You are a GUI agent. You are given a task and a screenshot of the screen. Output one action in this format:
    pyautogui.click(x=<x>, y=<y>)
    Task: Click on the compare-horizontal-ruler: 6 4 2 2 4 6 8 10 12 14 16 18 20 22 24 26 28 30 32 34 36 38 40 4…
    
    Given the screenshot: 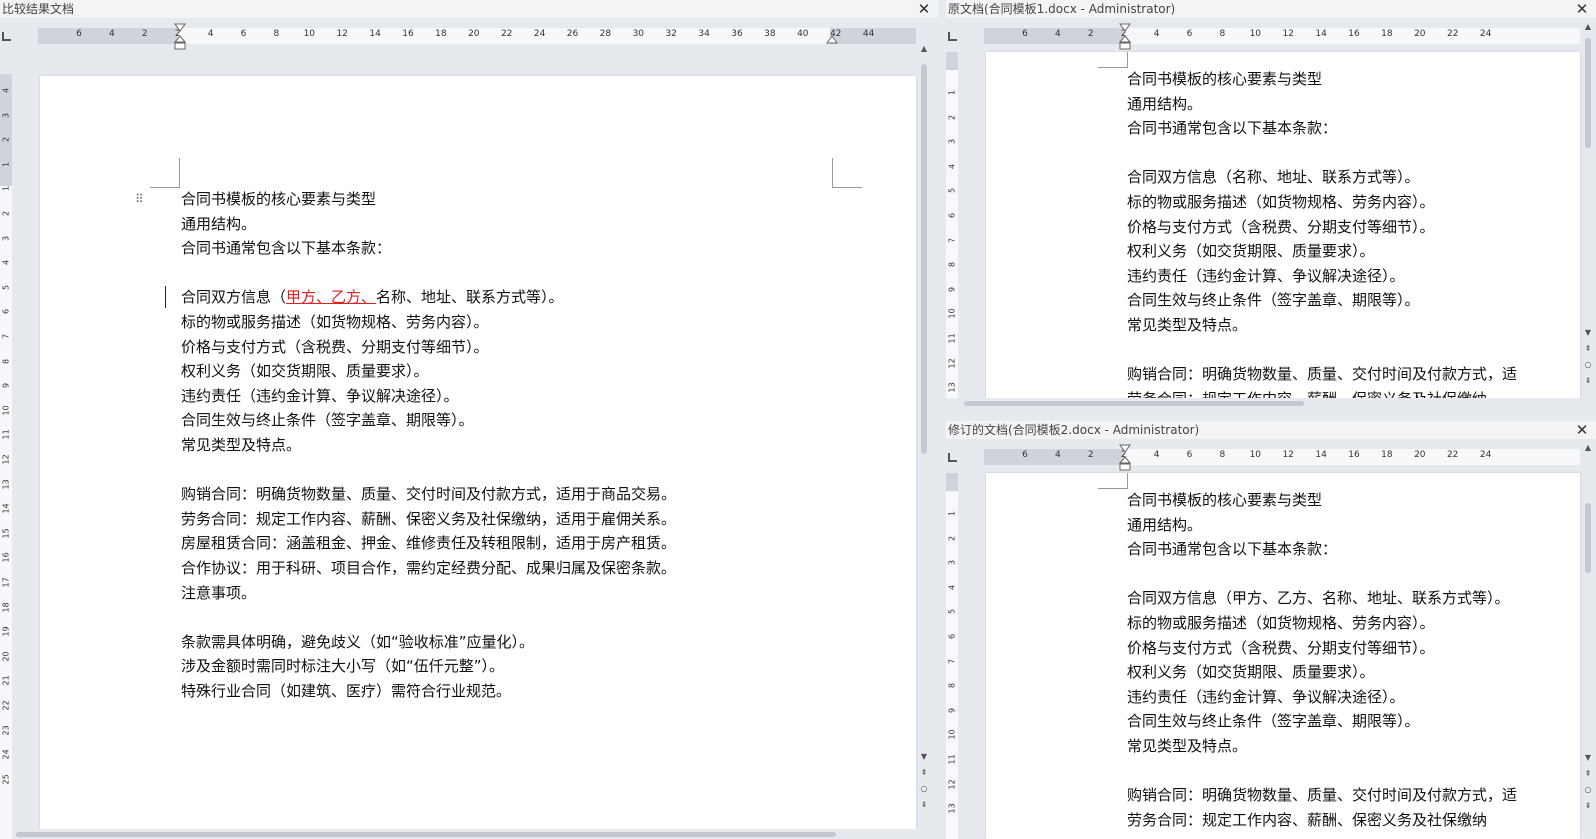 What is the action you would take?
    pyautogui.click(x=477, y=36)
    